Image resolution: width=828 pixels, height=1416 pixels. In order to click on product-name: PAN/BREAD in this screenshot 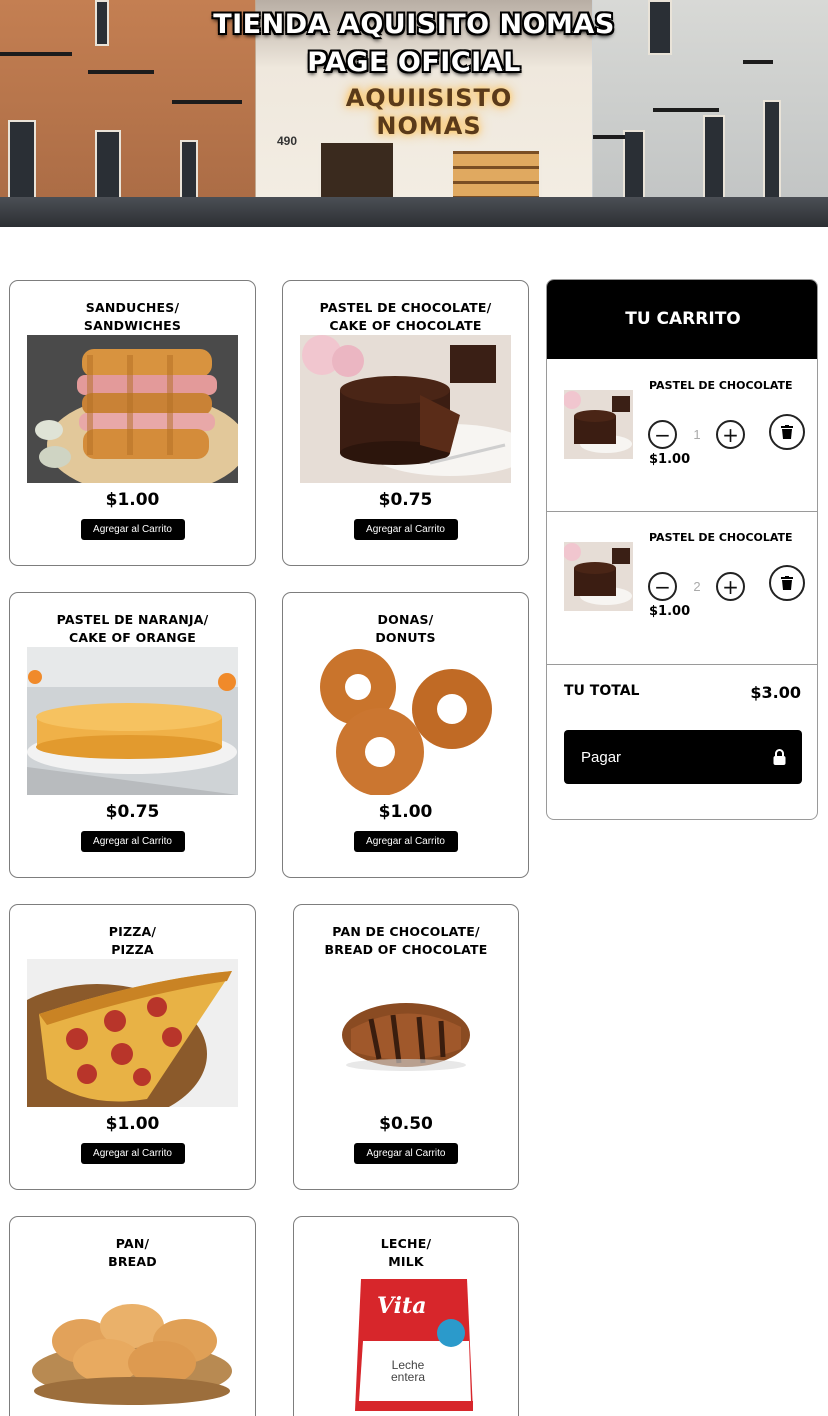, I will do `click(132, 1252)`.